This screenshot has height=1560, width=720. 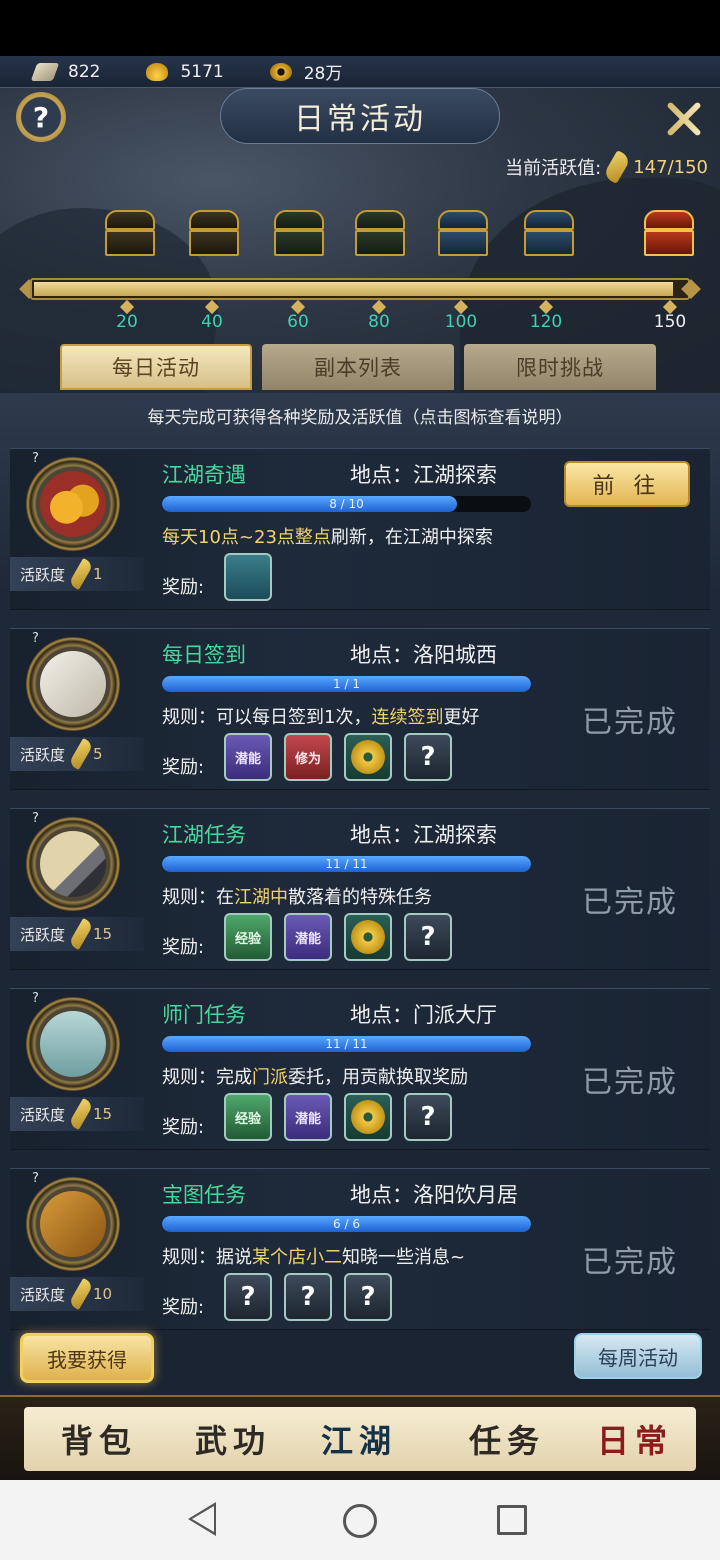 What do you see at coordinates (423, 1015) in the screenshot?
I see `activity-location: 地点：门派大厅` at bounding box center [423, 1015].